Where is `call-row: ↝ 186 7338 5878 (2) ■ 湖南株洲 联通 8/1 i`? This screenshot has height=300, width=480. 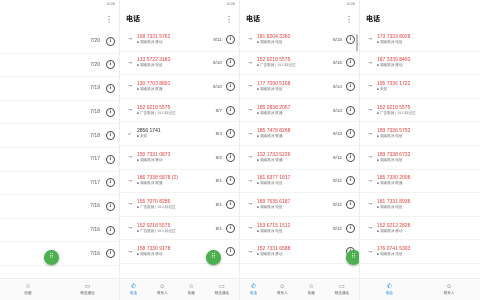
call-row: ↝ 186 7338 5878 (2) ■ 湖南株洲 联通 8/1 i is located at coordinates (179, 182).